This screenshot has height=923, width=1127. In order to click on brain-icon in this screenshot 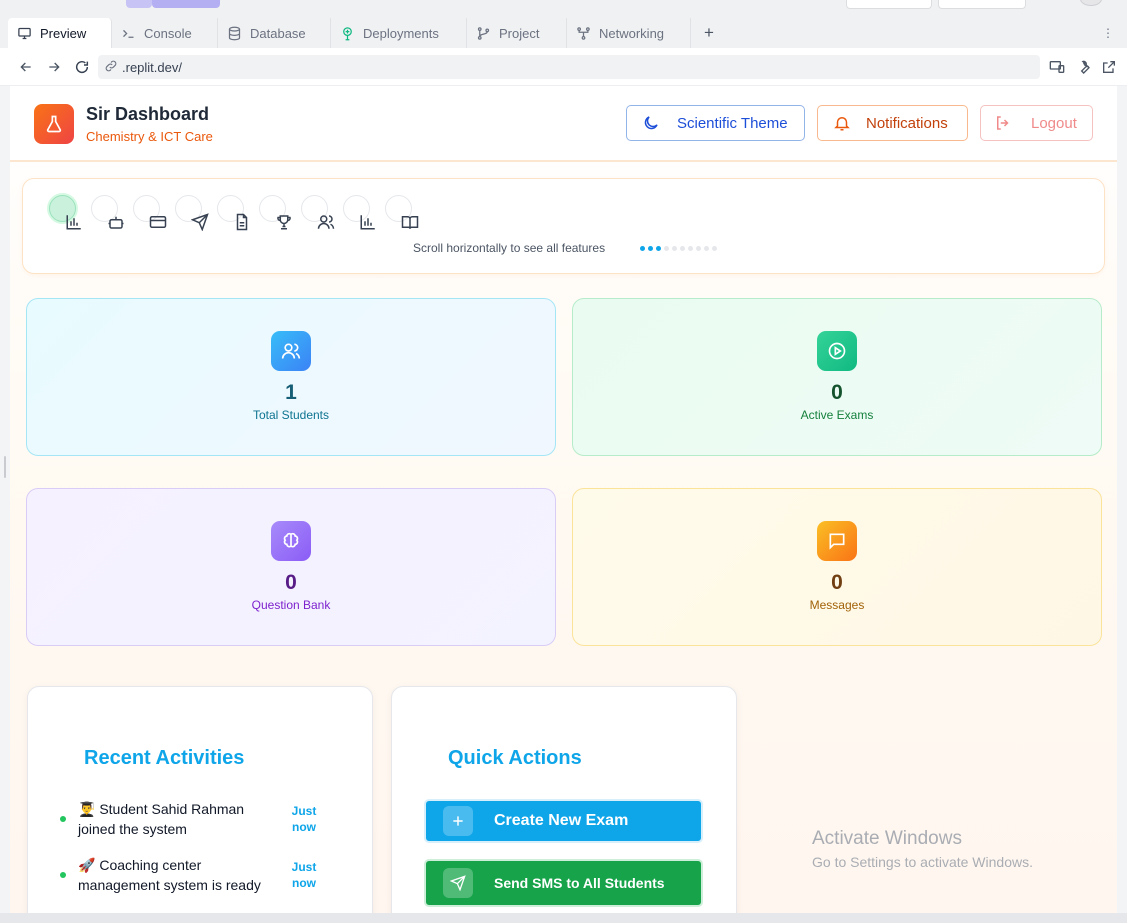, I will do `click(291, 541)`.